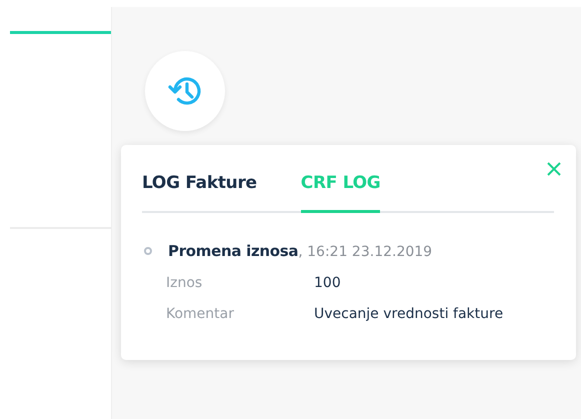  What do you see at coordinates (300, 251) in the screenshot?
I see `entry-heading: Promena iznosa, 16:21 23.12.2019` at bounding box center [300, 251].